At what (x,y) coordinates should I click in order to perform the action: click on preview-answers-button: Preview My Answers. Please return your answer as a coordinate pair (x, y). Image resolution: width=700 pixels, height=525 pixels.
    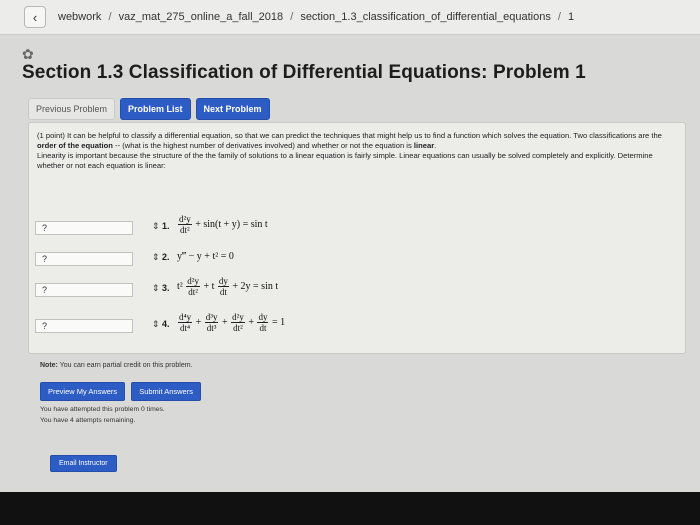
    Looking at the image, I should click on (83, 391).